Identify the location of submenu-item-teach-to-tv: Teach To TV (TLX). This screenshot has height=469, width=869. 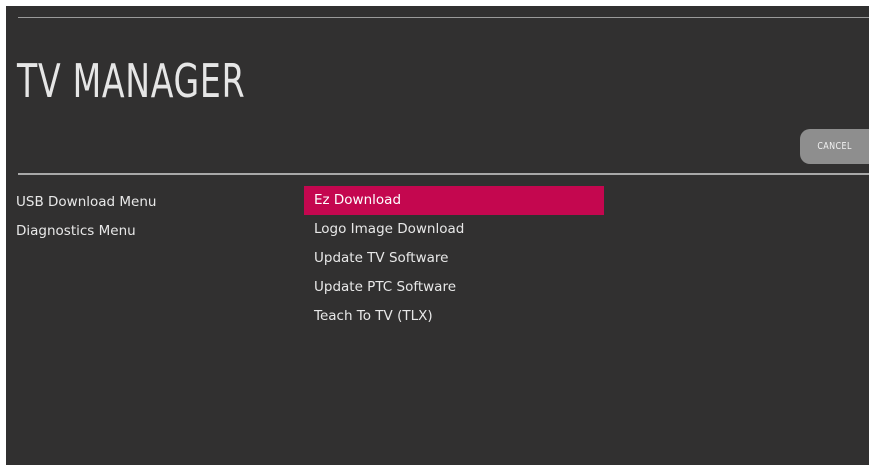
(454, 316).